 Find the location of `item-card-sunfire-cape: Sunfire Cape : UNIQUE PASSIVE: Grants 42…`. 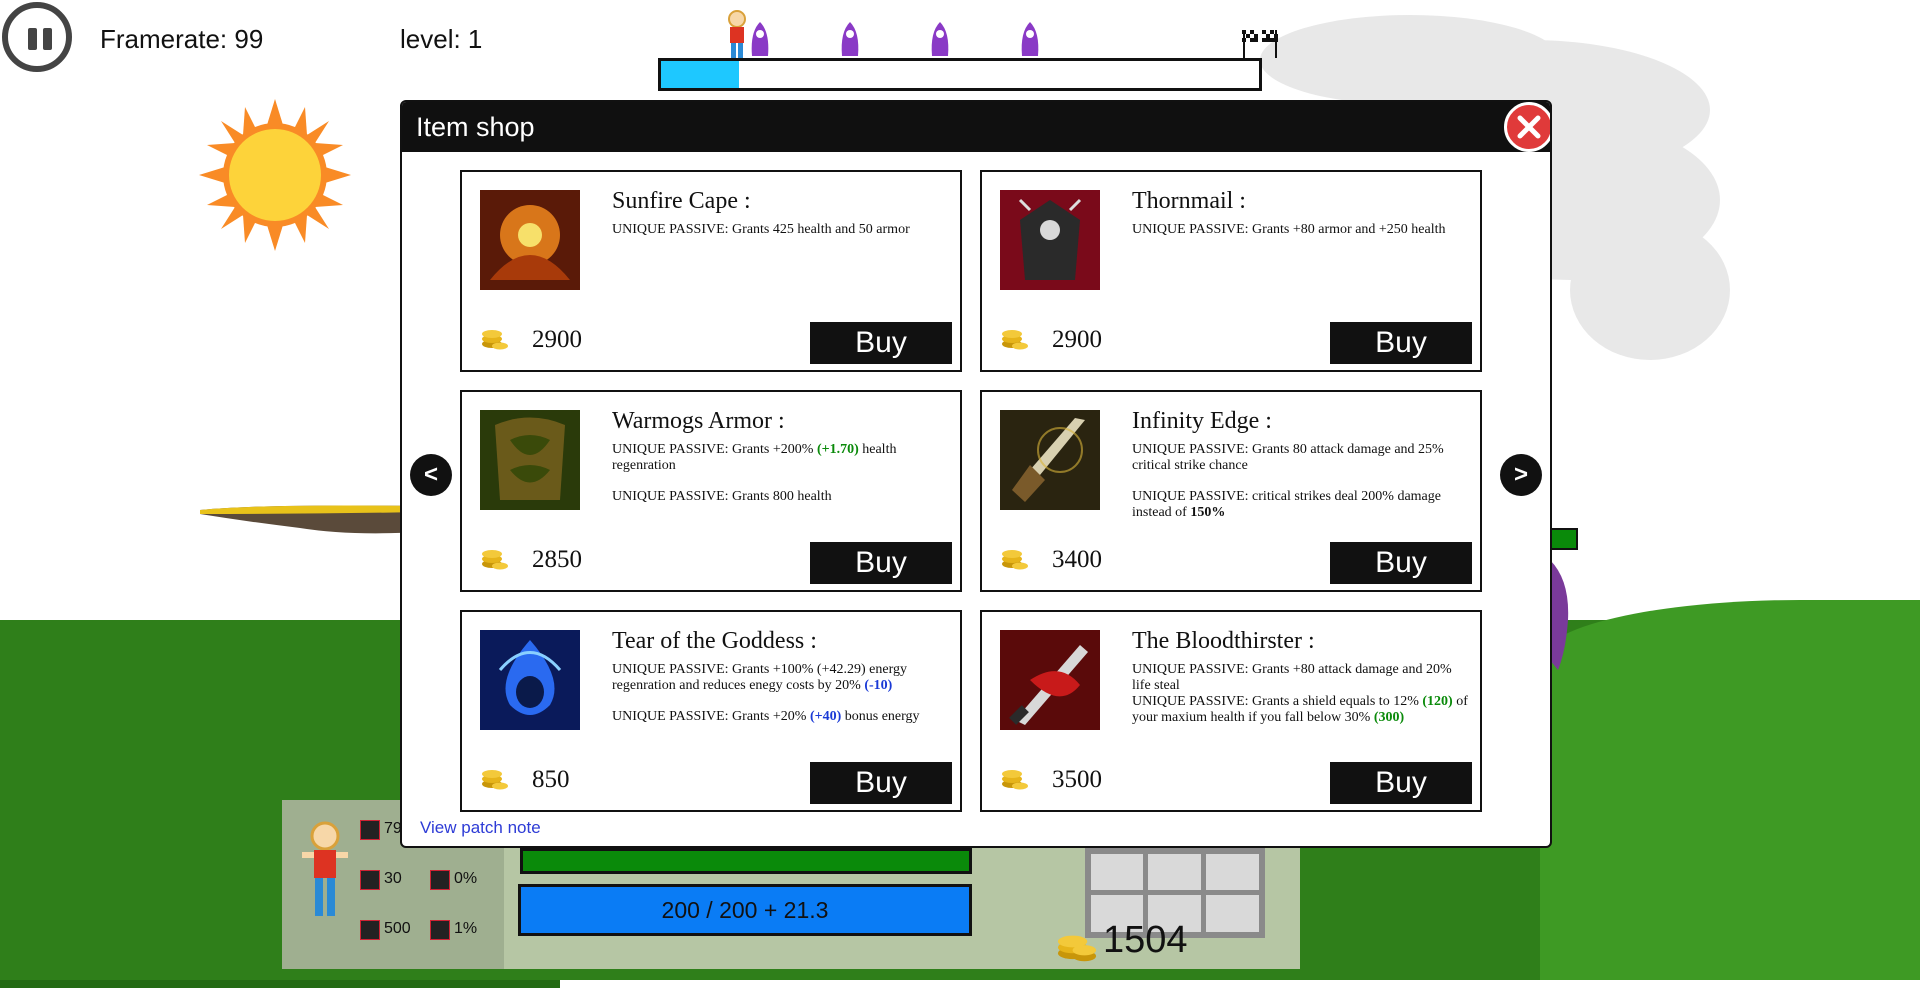

item-card-sunfire-cape: Sunfire Cape : UNIQUE PASSIVE: Grants 42… is located at coordinates (711, 271).